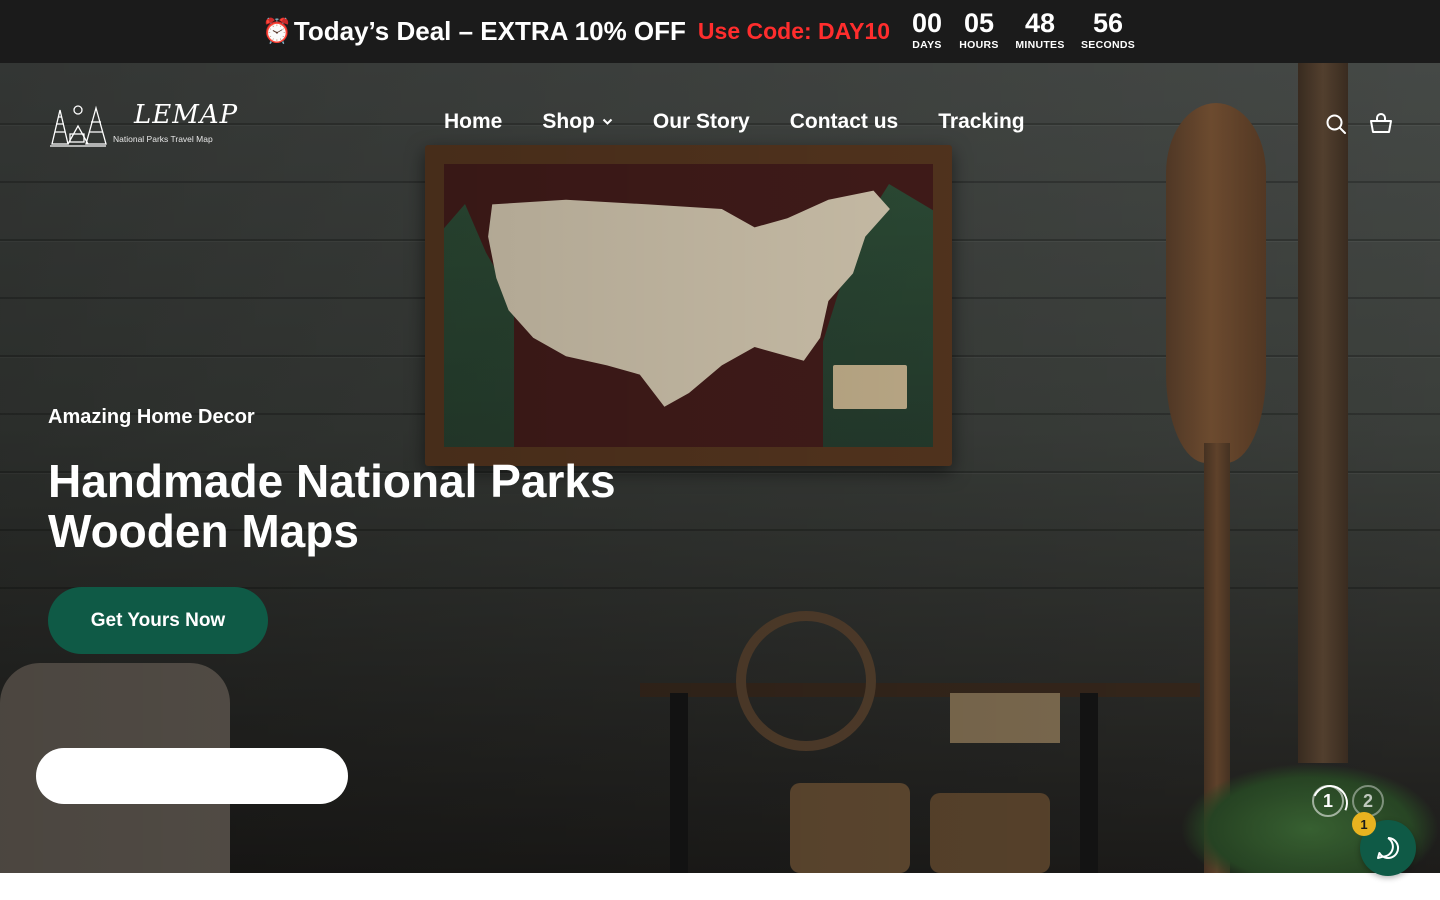  I want to click on floating-white-pill, so click(192, 776).